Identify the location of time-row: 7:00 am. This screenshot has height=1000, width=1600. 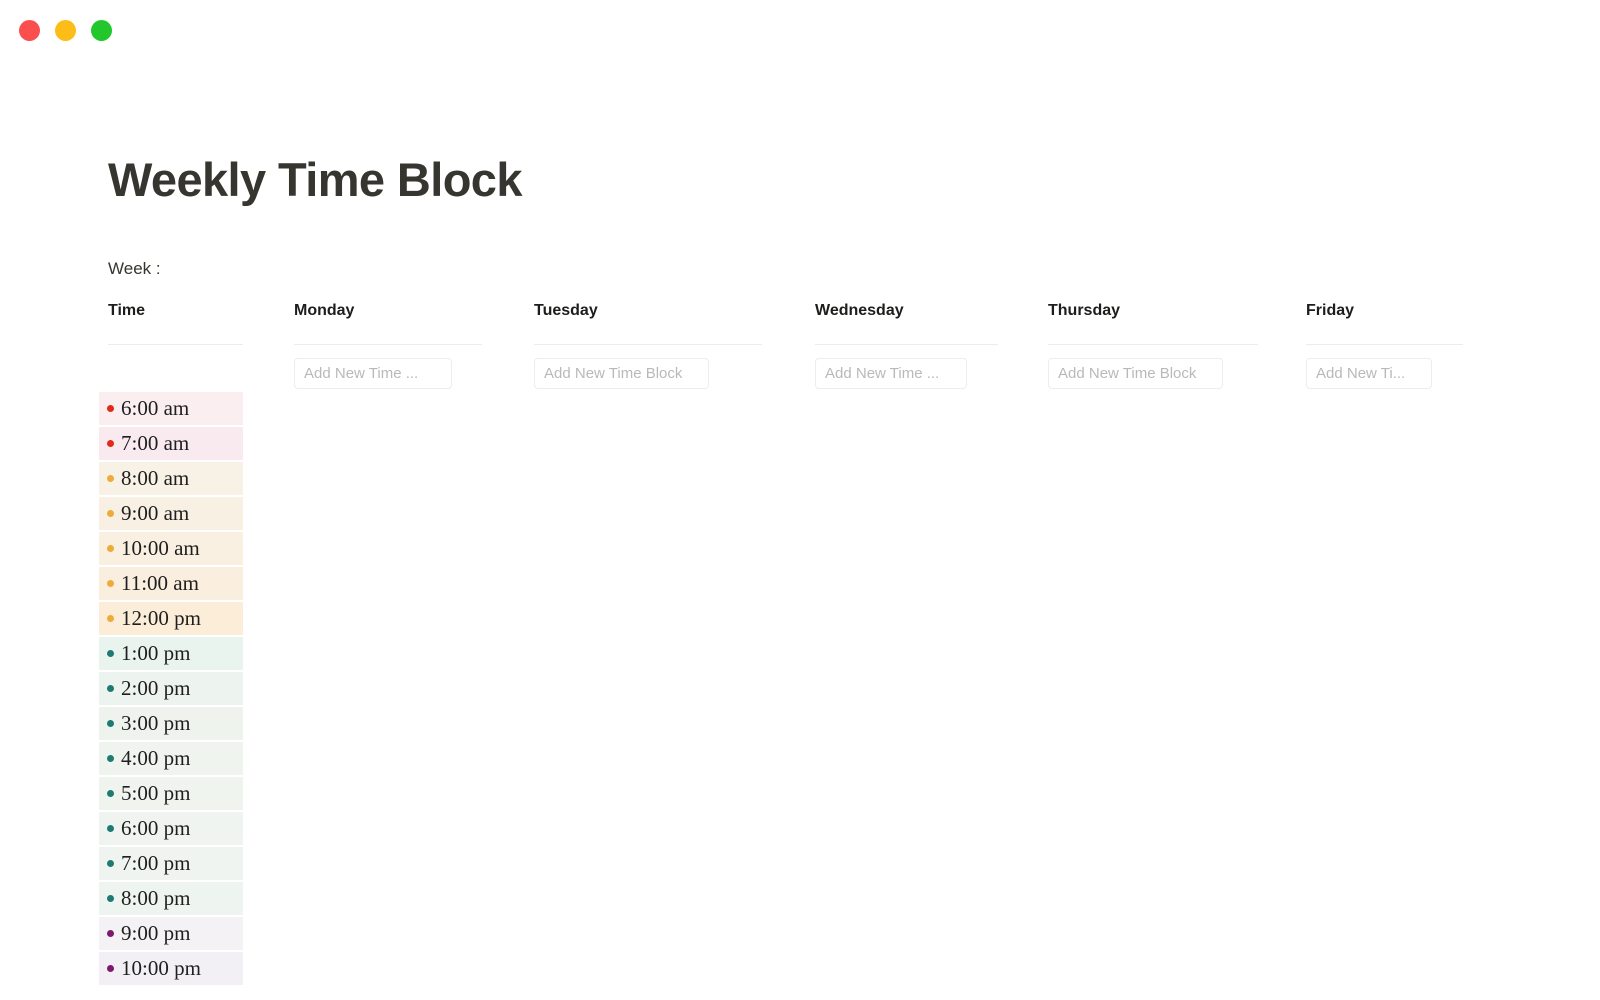
(171, 443).